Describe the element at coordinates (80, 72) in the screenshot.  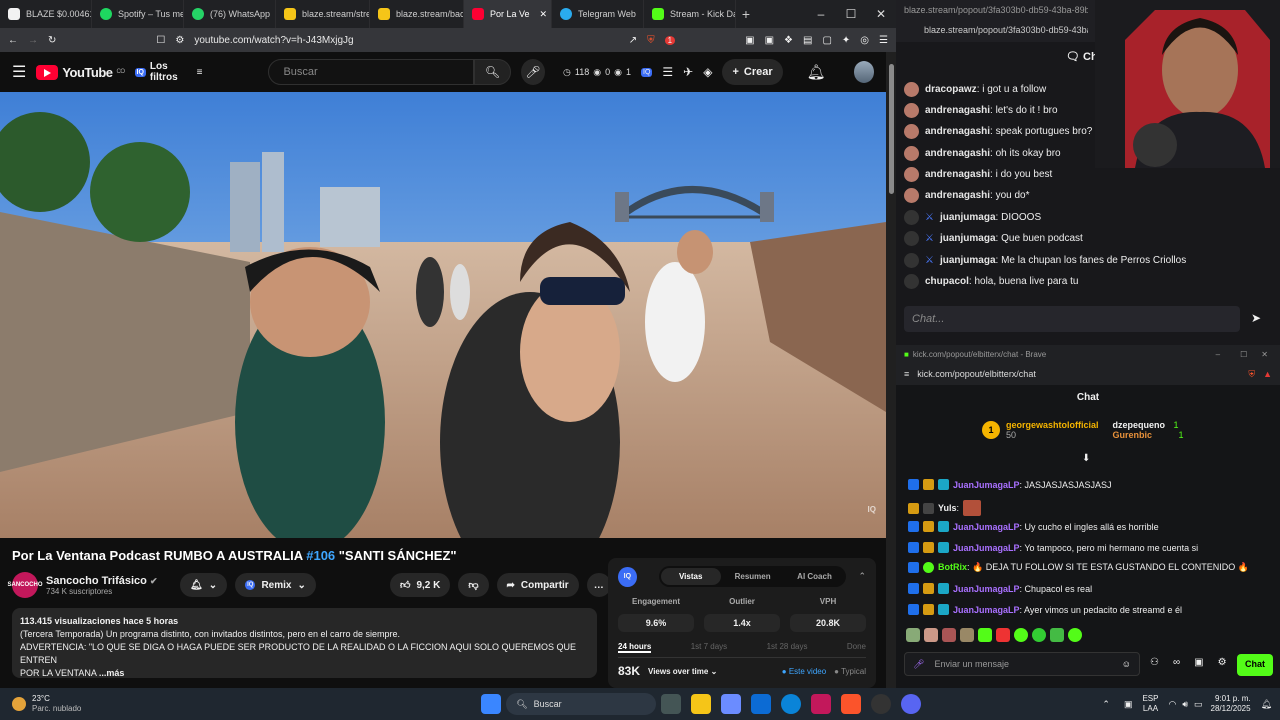
I see `youtube-logo: YouTube CO` at that location.